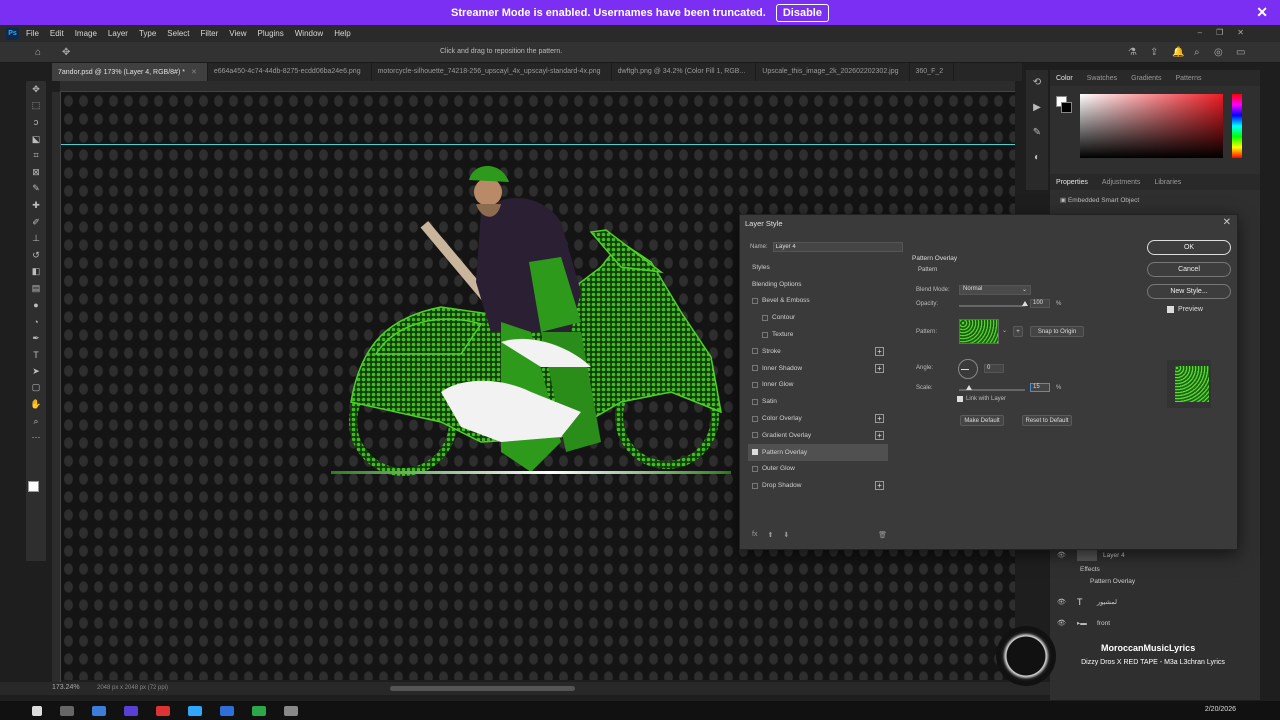 The image size is (1280, 720). I want to click on visibility-eye-icon: 👁, so click(1062, 555).